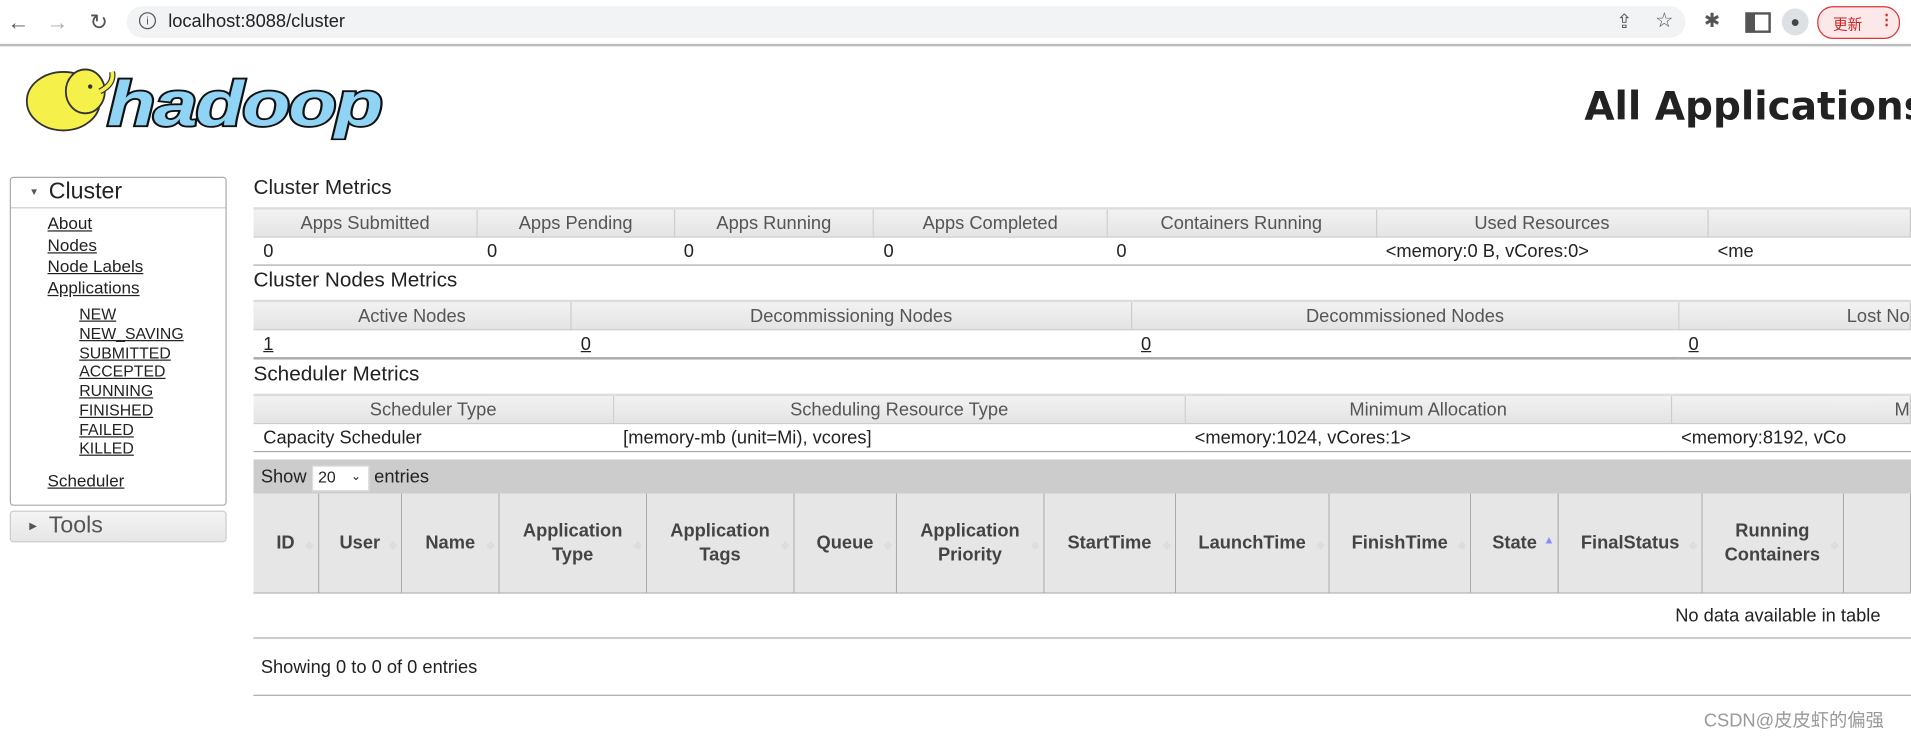  Describe the element at coordinates (106, 429) in the screenshot. I see `sidebar-link-failed: FAILED` at that location.